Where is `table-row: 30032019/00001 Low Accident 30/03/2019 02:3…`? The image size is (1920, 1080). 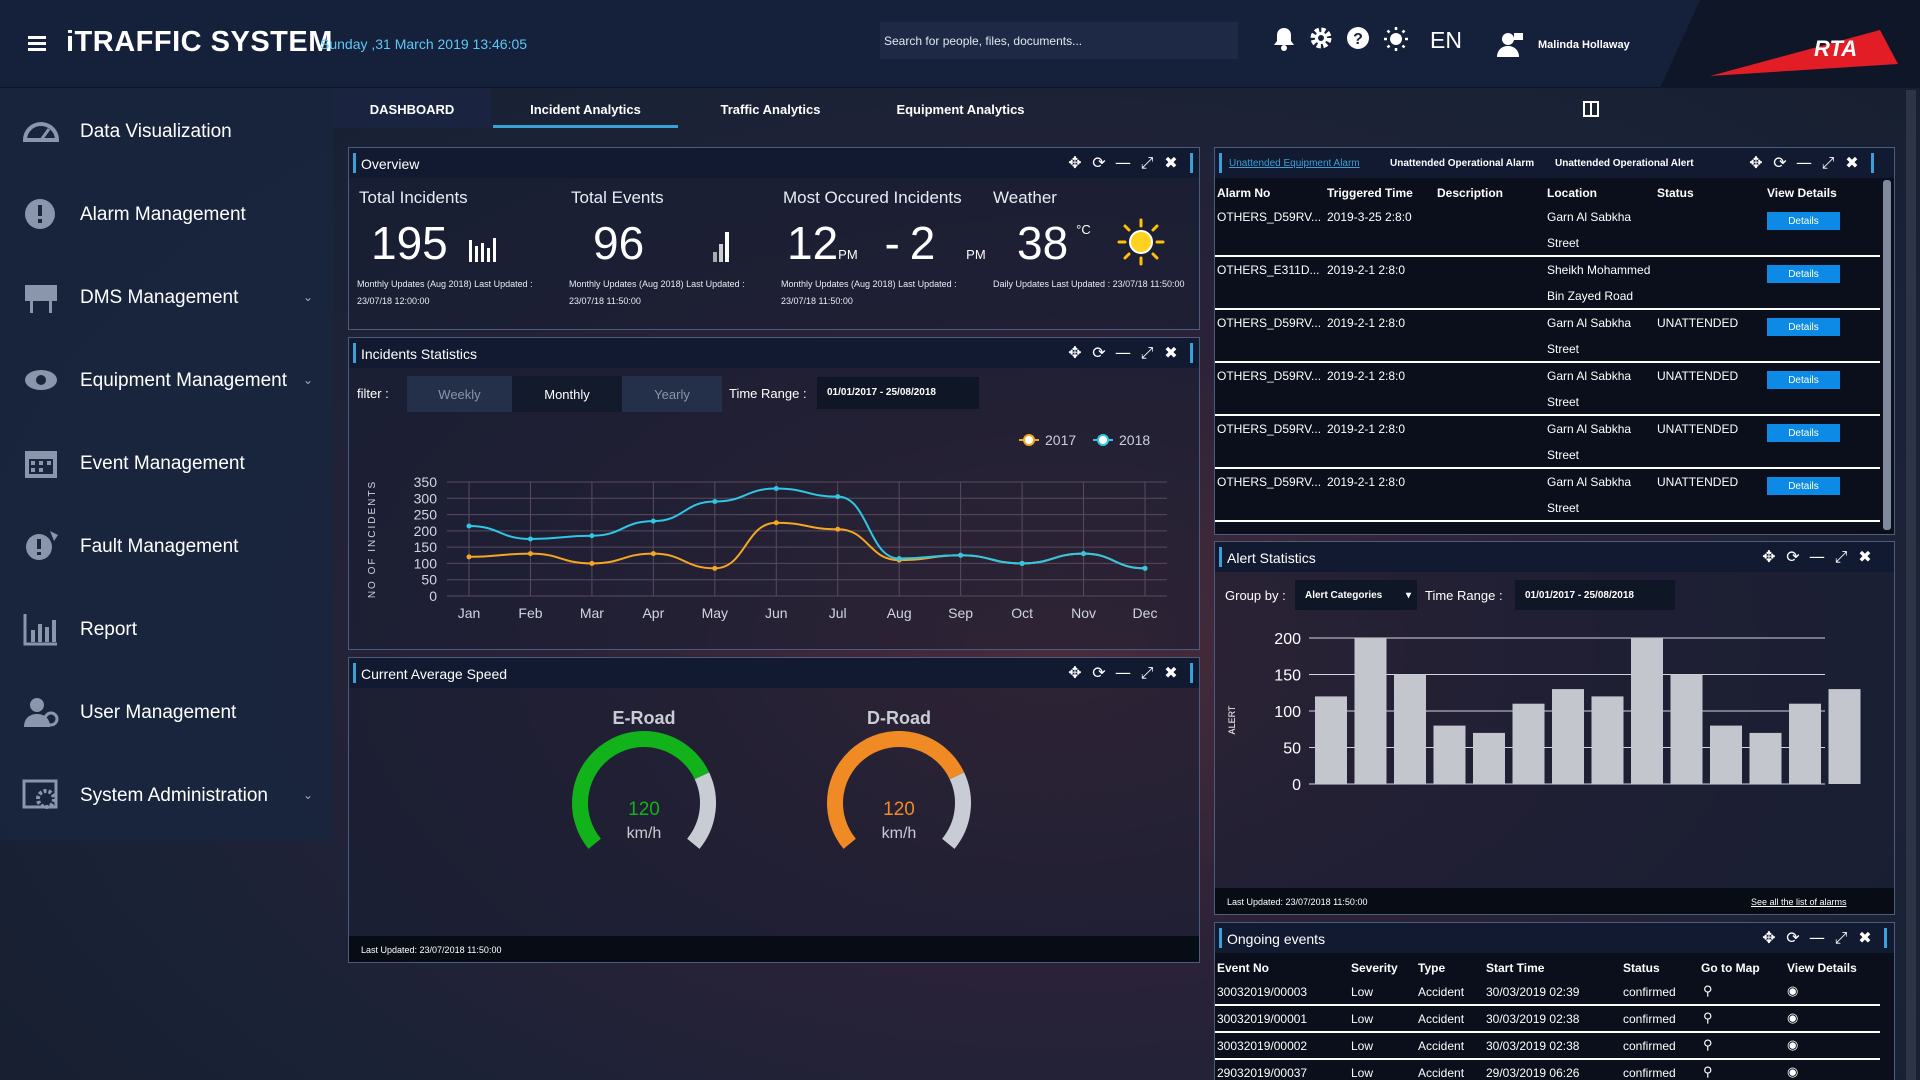
table-row: 30032019/00001 Low Accident 30/03/2019 02:3… is located at coordinates (1547, 1019).